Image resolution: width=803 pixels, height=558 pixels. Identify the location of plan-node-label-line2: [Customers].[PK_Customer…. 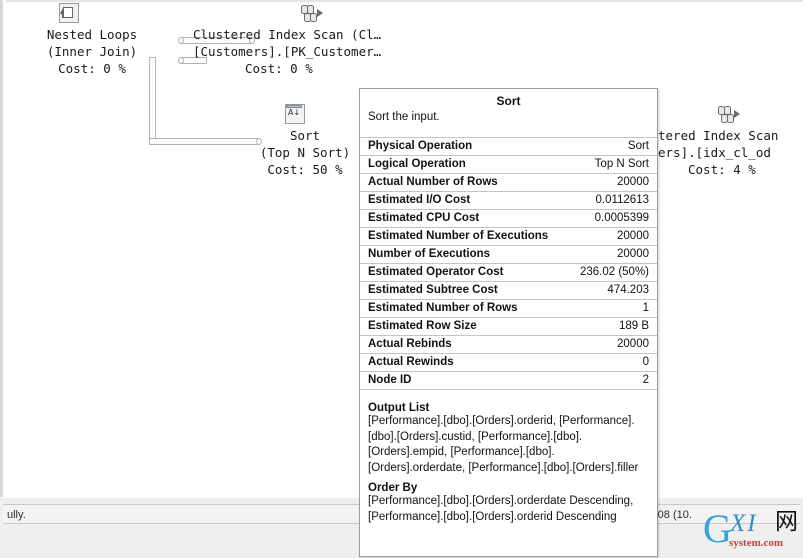
(287, 51).